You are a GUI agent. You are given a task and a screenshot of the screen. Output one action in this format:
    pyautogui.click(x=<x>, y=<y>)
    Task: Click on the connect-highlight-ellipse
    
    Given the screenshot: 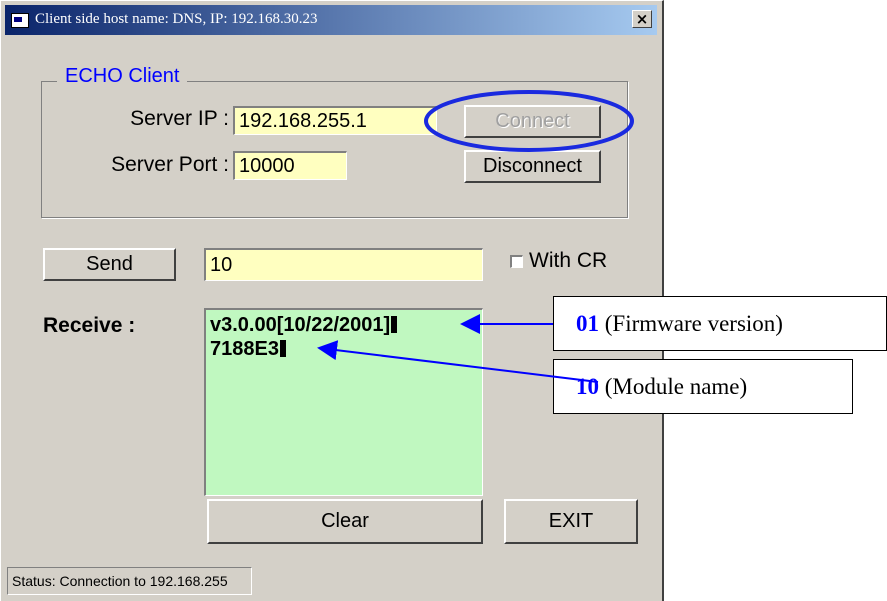 What is the action you would take?
    pyautogui.click(x=529, y=121)
    